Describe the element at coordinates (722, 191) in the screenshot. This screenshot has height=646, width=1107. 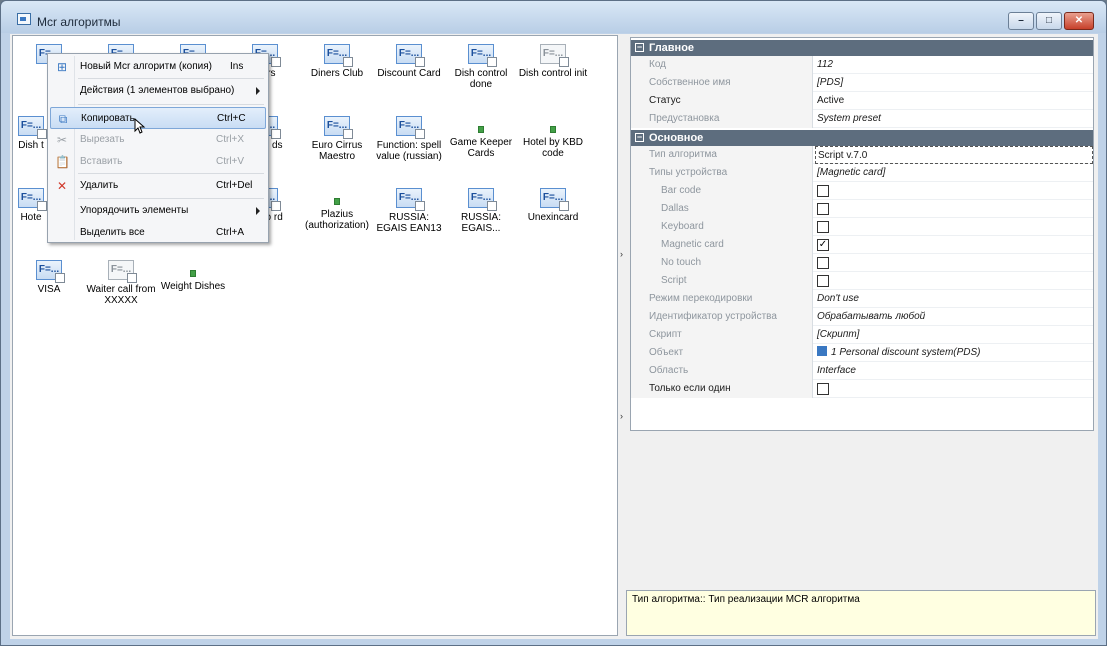
I see `prop-name: Bar code` at that location.